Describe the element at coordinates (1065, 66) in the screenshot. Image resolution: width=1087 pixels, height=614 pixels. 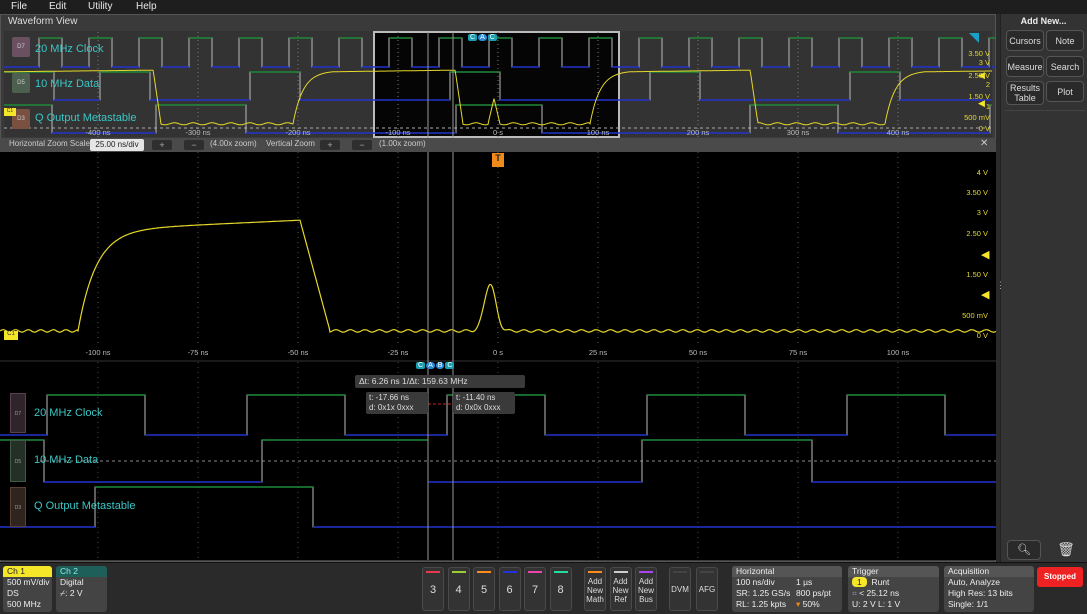
I see `search-button: Search` at that location.